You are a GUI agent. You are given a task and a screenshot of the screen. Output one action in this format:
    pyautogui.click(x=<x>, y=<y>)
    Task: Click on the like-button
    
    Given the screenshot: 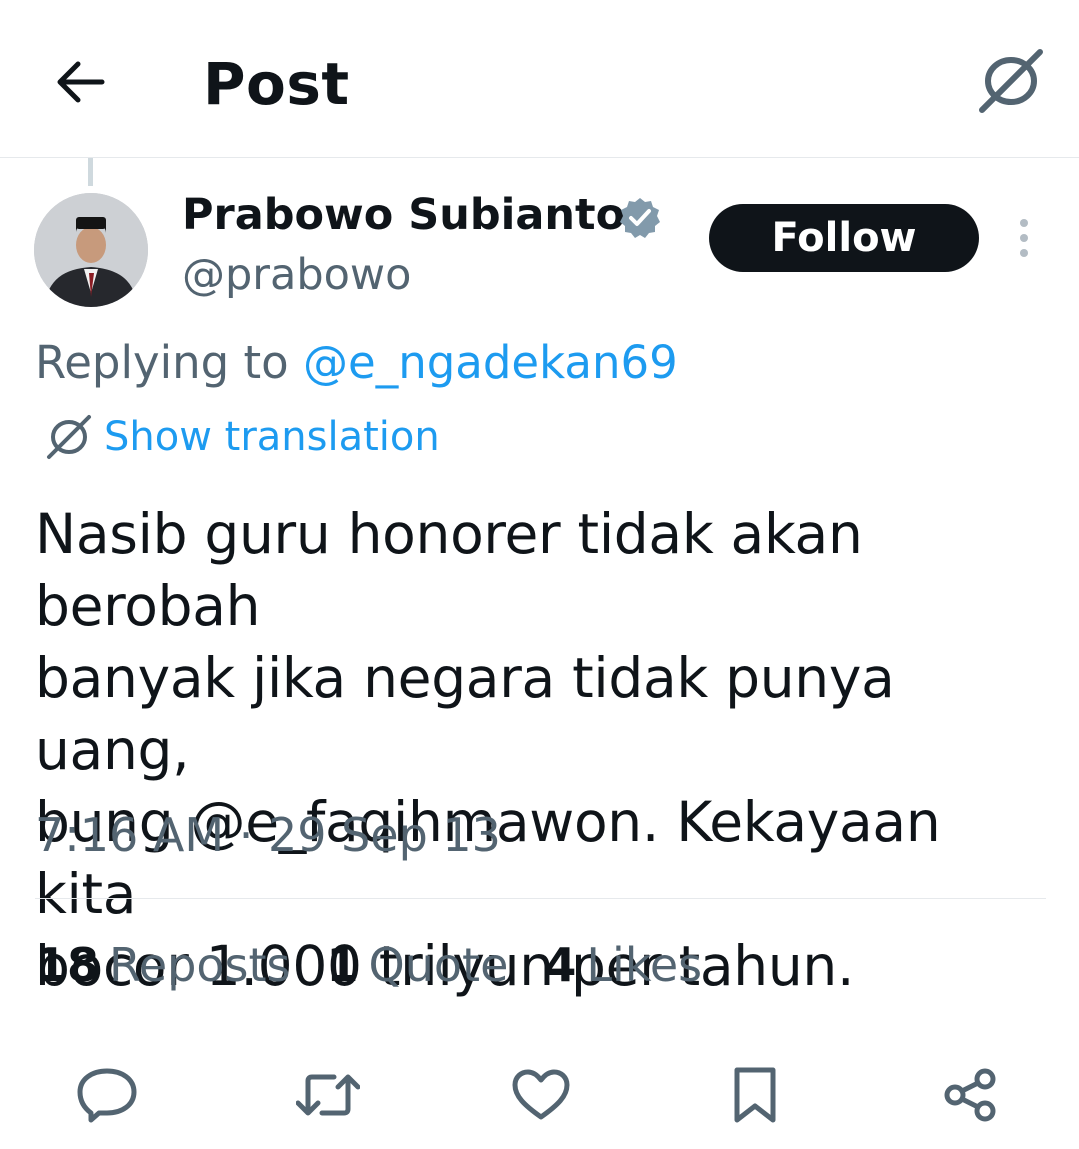 What is the action you would take?
    pyautogui.click(x=541, y=1095)
    